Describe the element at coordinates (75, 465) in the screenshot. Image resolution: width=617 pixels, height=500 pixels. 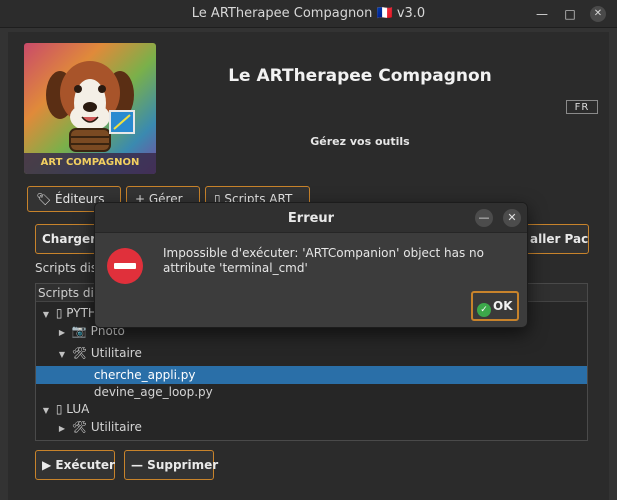
I see `execute-button: ▶ Exécuter` at that location.